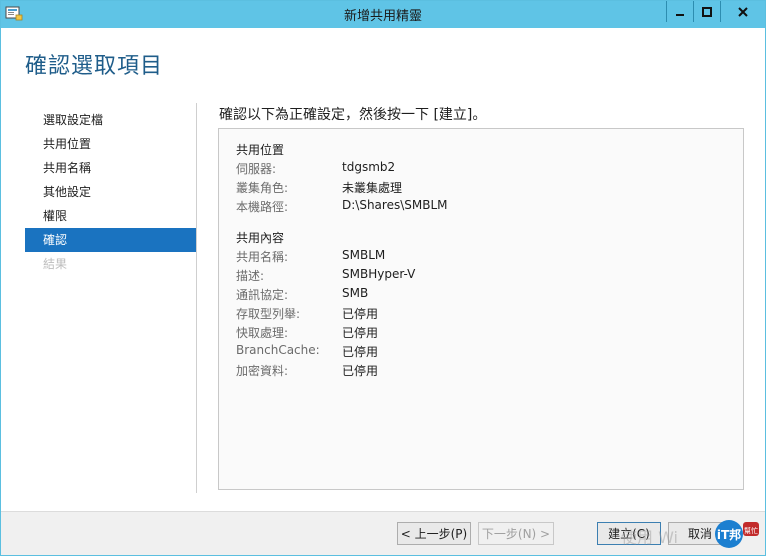  I want to click on maximize-icon, so click(707, 11).